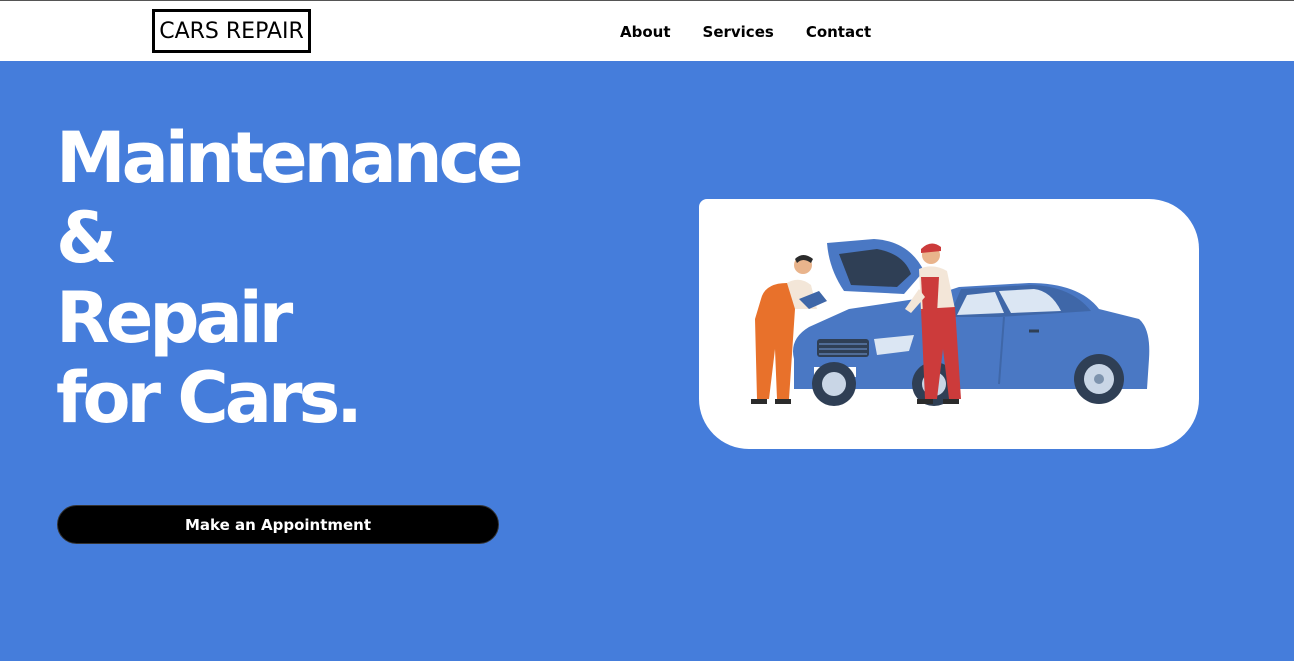 The height and width of the screenshot is (661, 1294). I want to click on logo: CARS REPAIR, so click(231, 31).